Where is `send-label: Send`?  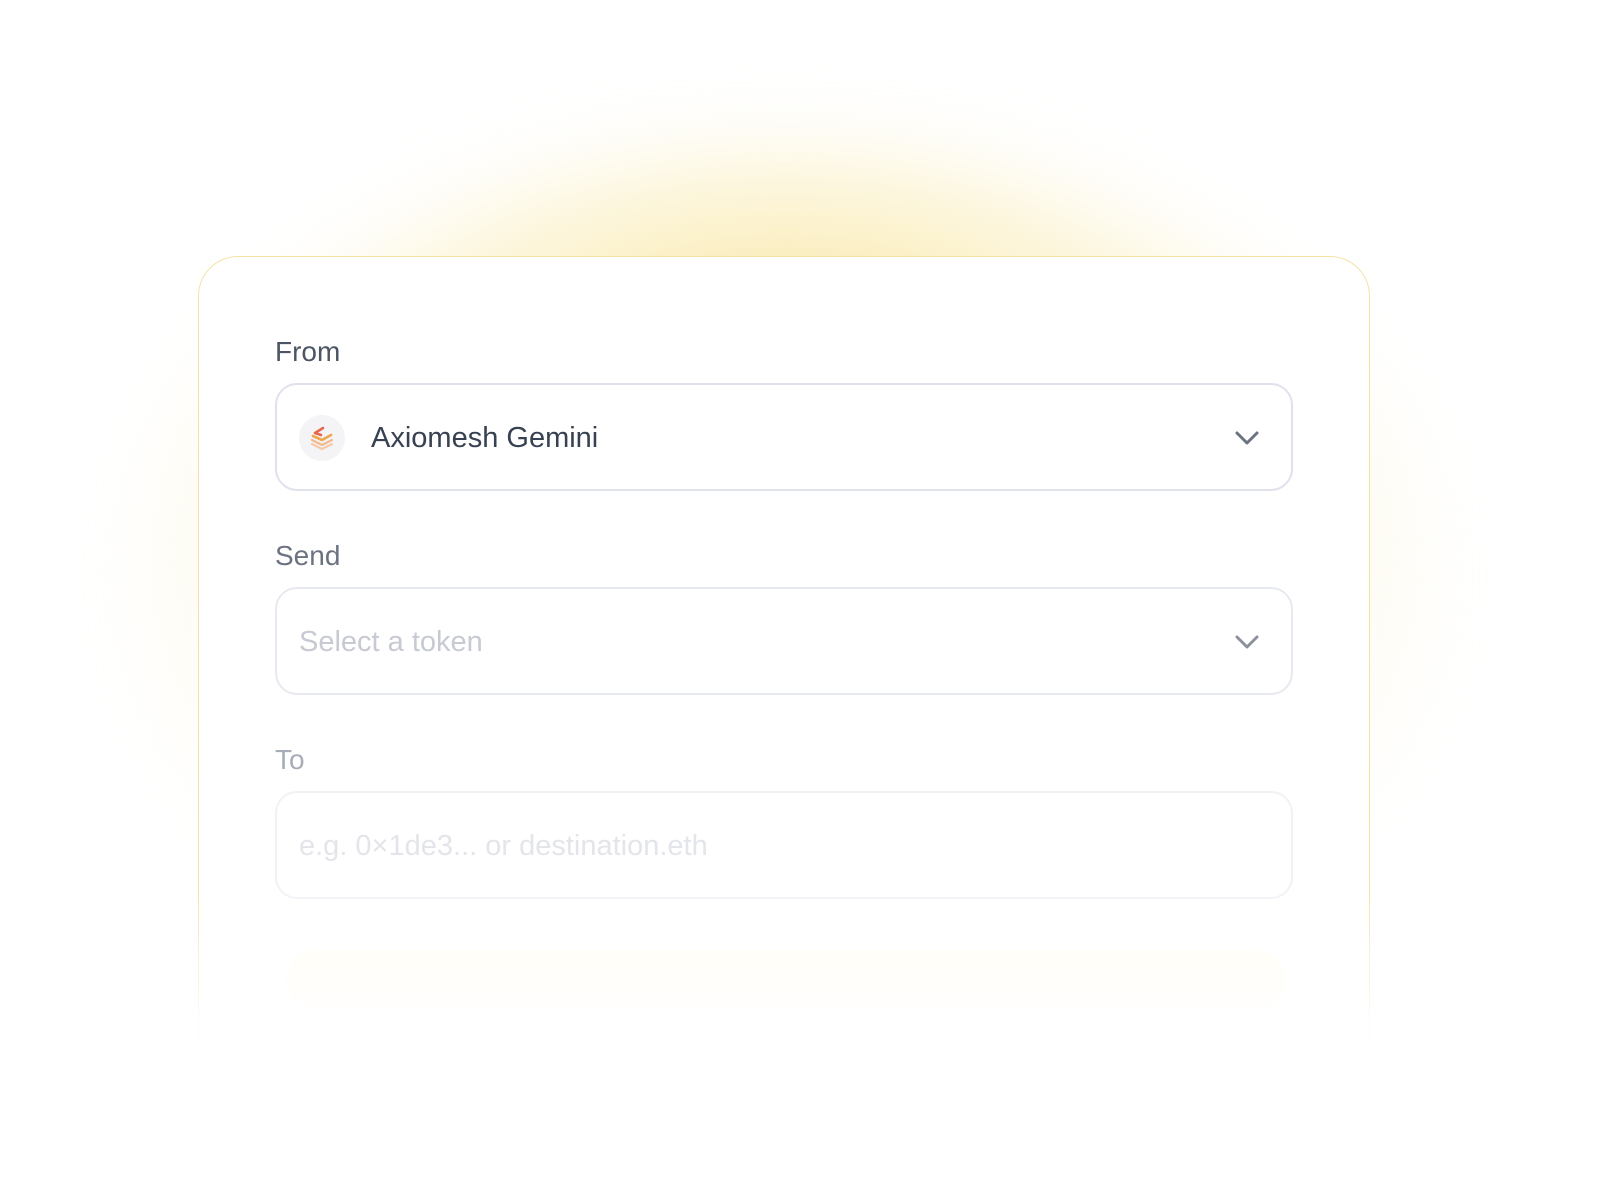 send-label: Send is located at coordinates (308, 555).